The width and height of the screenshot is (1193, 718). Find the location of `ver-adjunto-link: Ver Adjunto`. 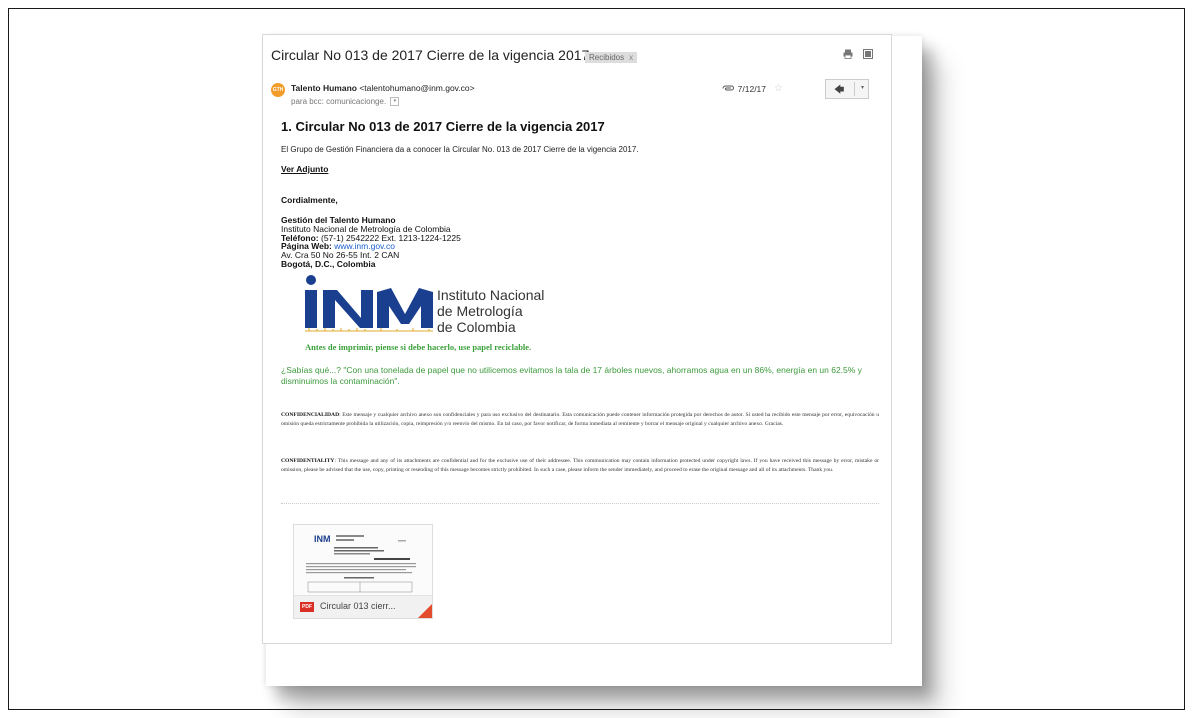

ver-adjunto-link: Ver Adjunto is located at coordinates (304, 169).